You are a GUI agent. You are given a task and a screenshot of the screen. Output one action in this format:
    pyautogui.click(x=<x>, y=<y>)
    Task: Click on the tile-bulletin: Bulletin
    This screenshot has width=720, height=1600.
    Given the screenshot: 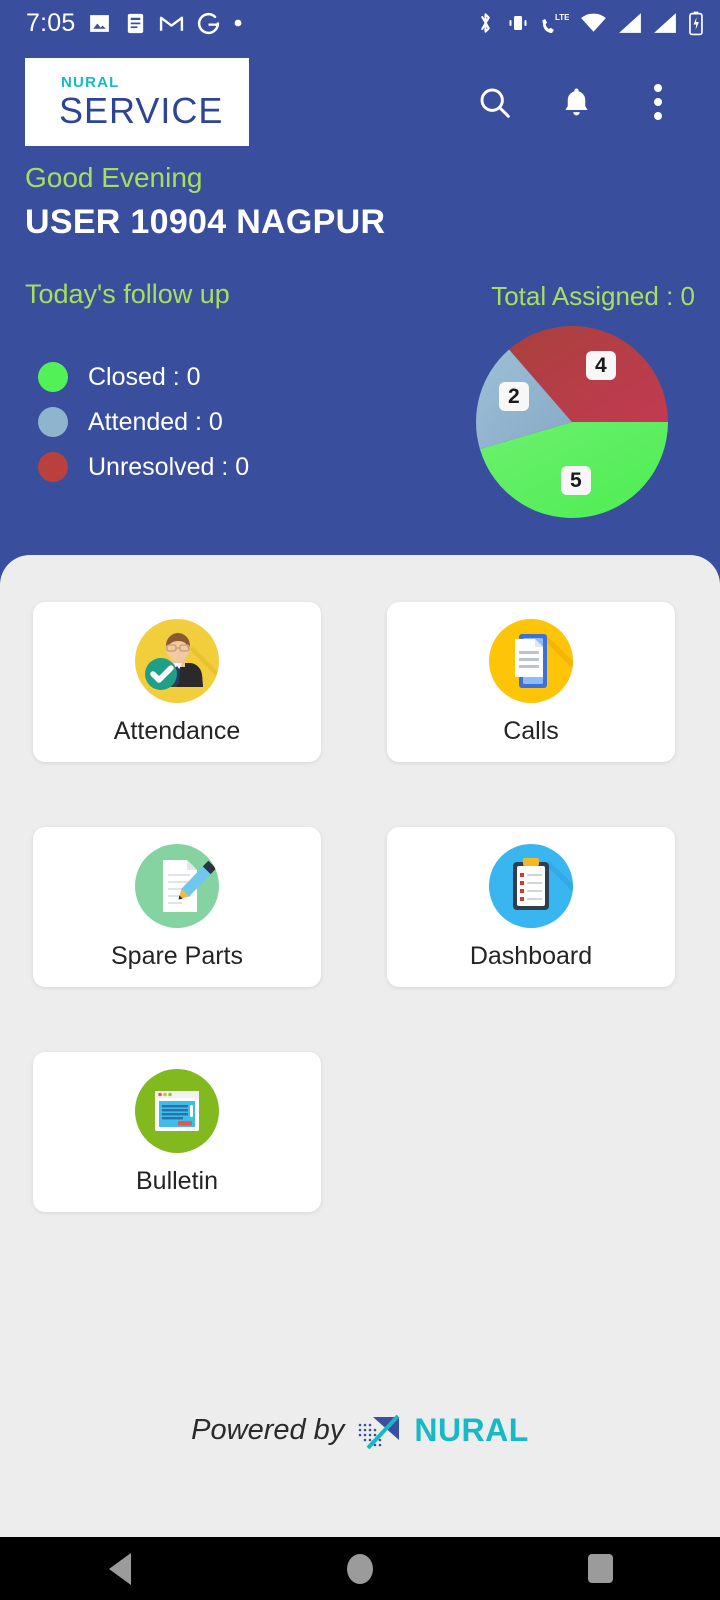 What is the action you would take?
    pyautogui.click(x=177, y=1132)
    